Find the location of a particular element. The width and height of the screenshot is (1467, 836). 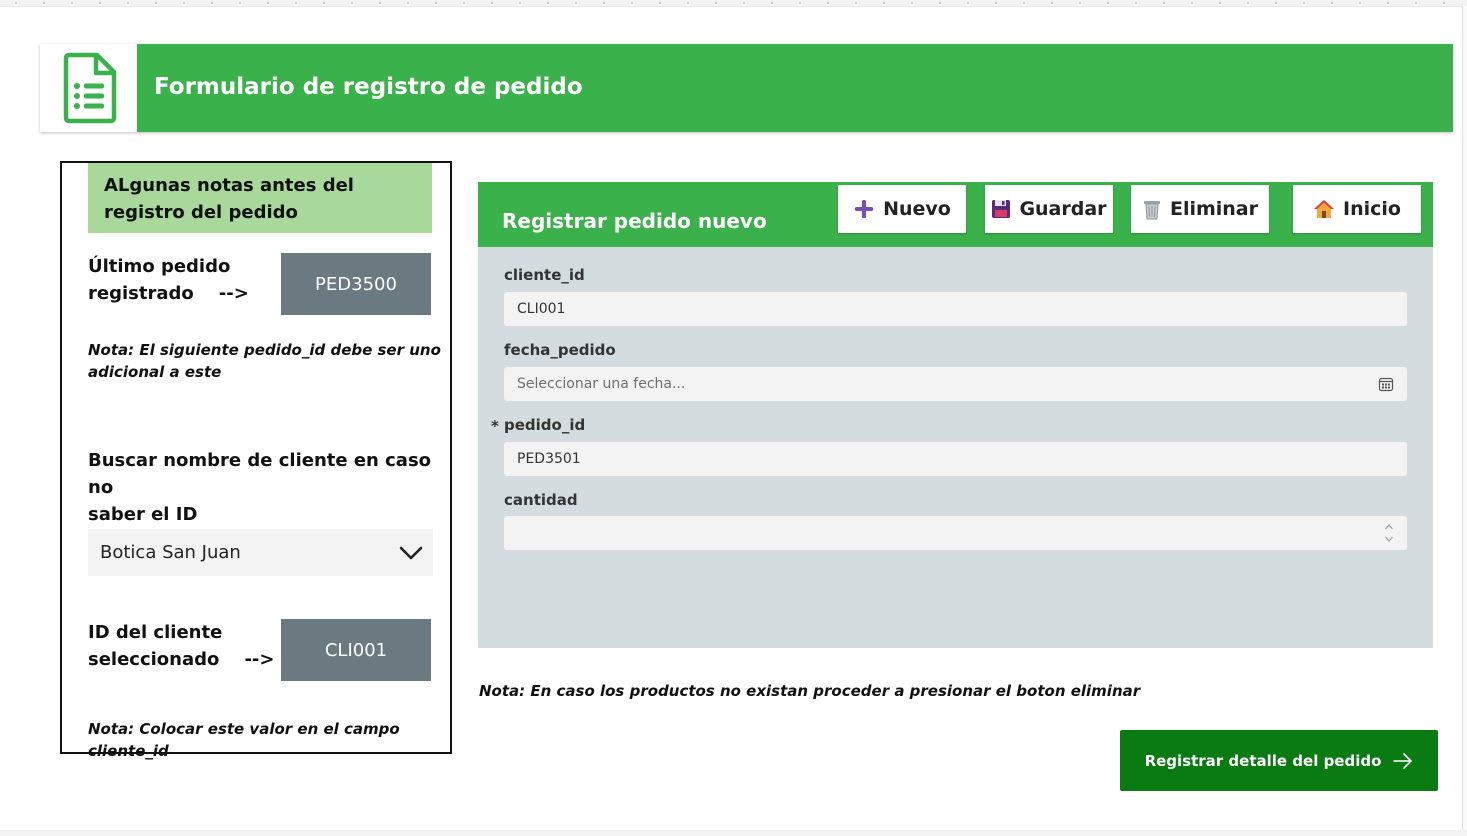

fecha-pedido-label: fecha_pedido is located at coordinates (560, 350).